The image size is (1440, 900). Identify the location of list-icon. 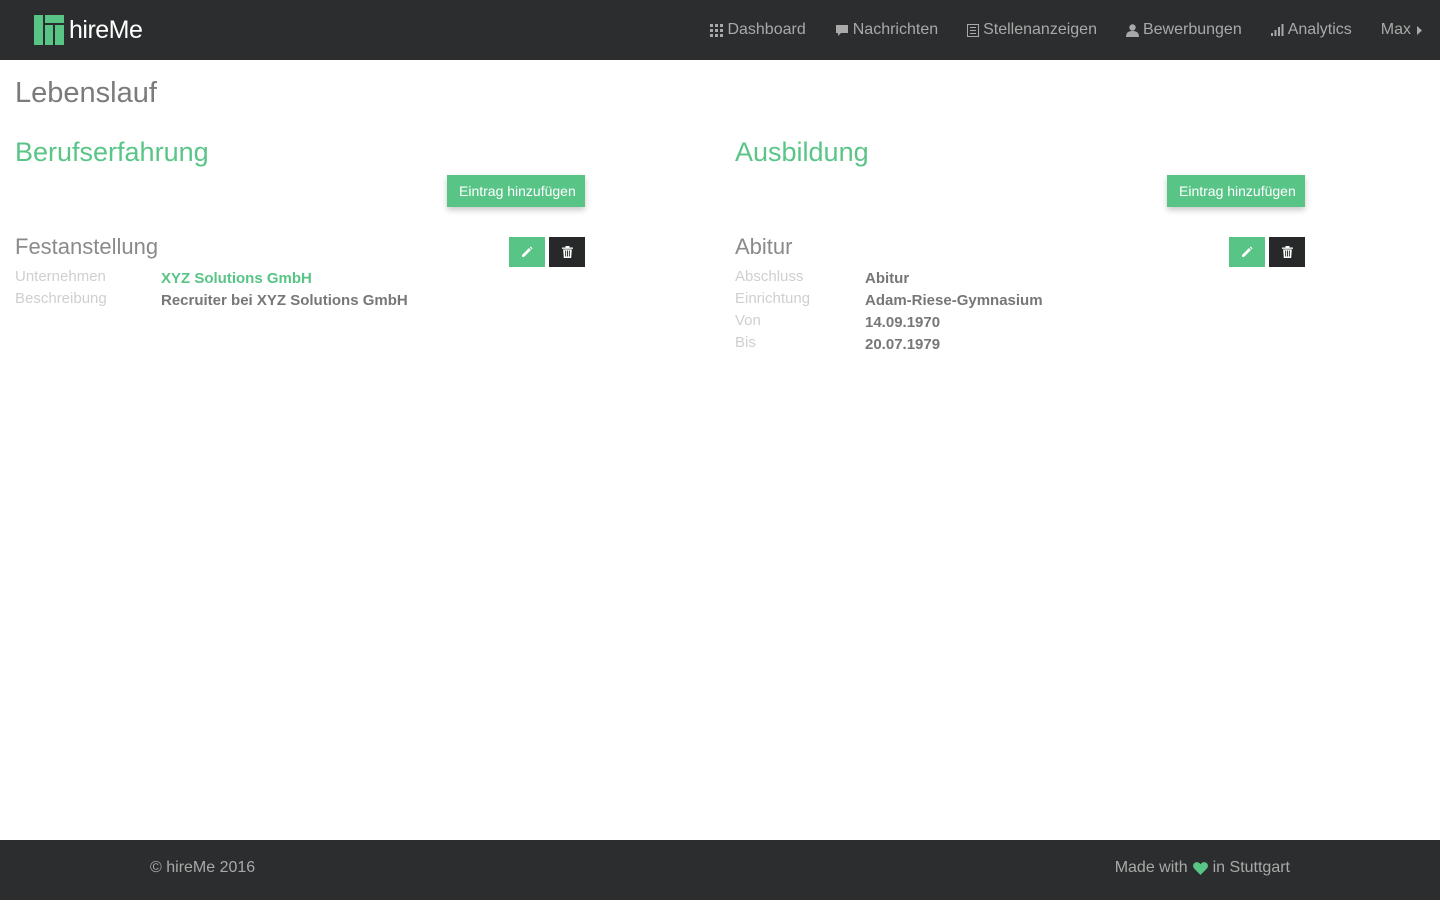
(973, 30).